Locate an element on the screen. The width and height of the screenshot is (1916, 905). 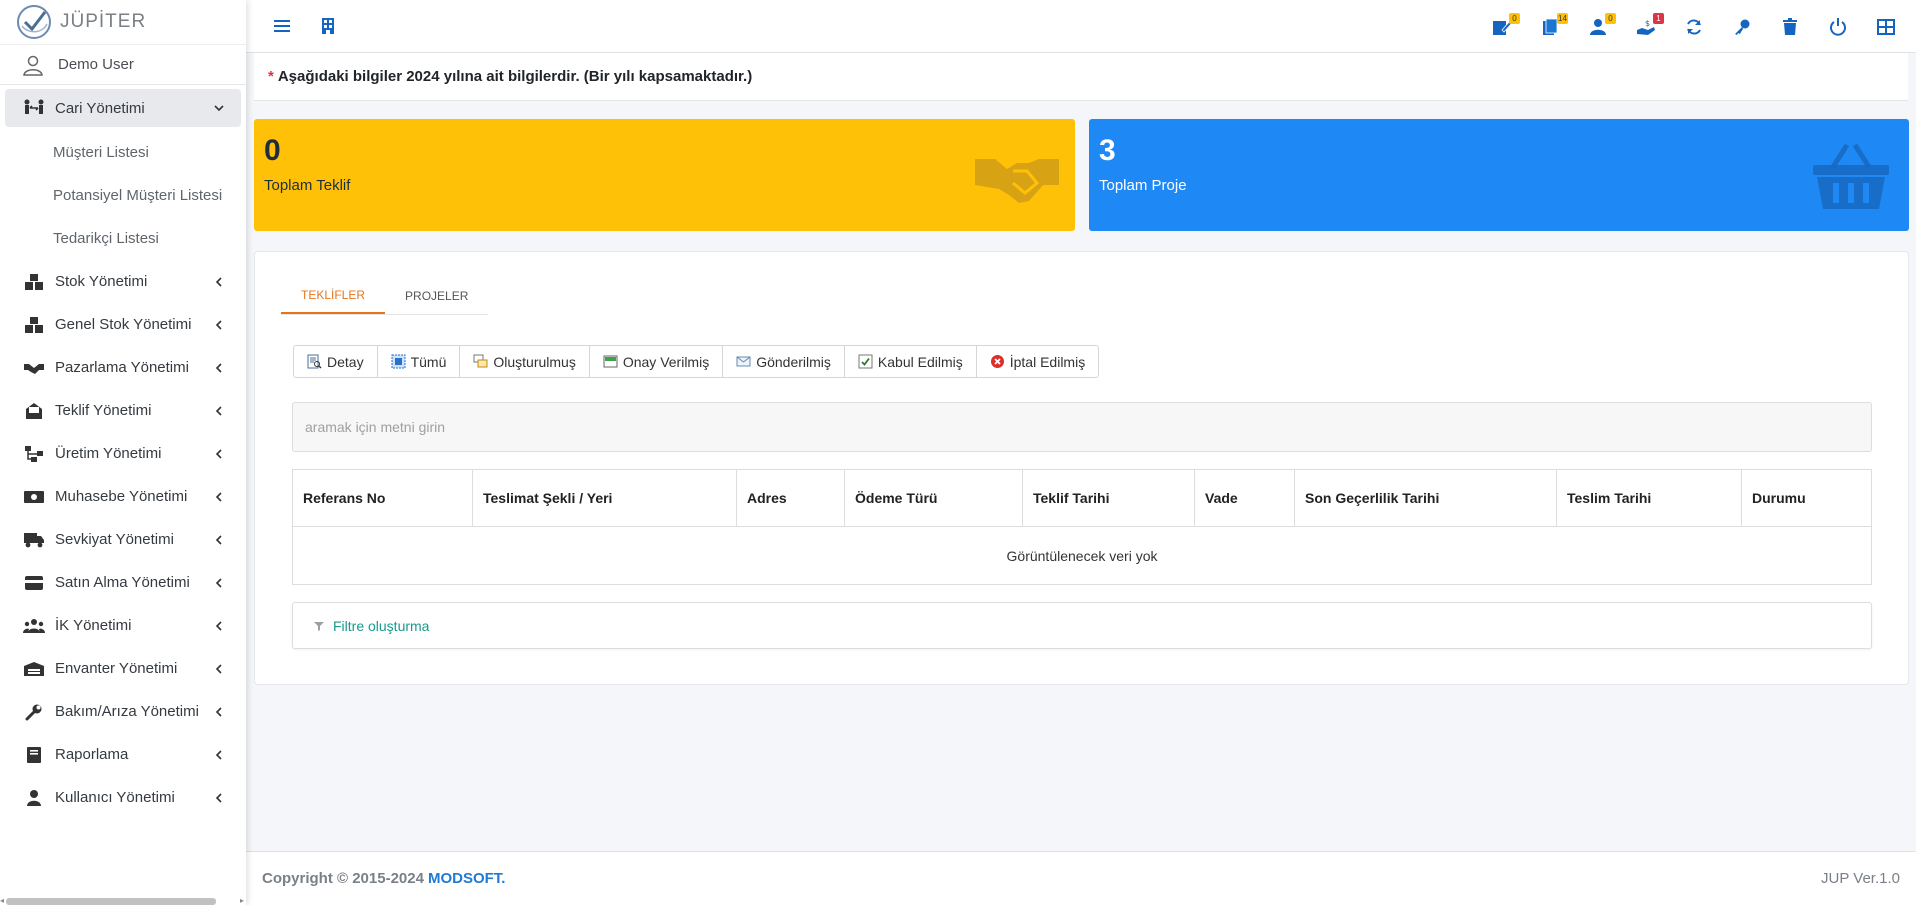
hand-dollar-icon: $ 1 is located at coordinates (1649, 25).